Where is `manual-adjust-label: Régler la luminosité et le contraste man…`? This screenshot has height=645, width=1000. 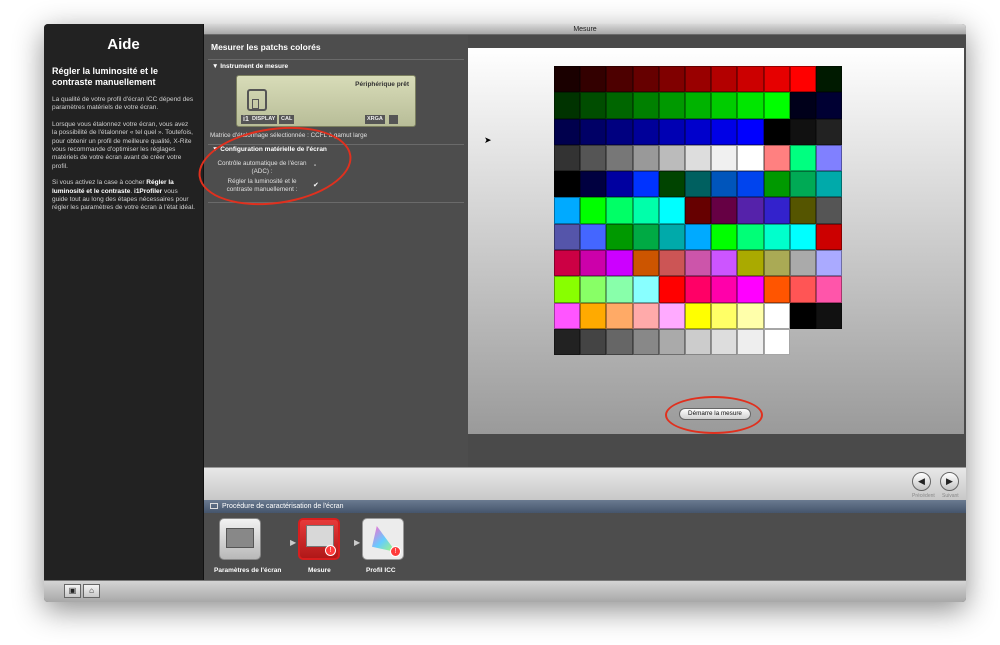 manual-adjust-label: Régler la luminosité et le contraste man… is located at coordinates (262, 185).